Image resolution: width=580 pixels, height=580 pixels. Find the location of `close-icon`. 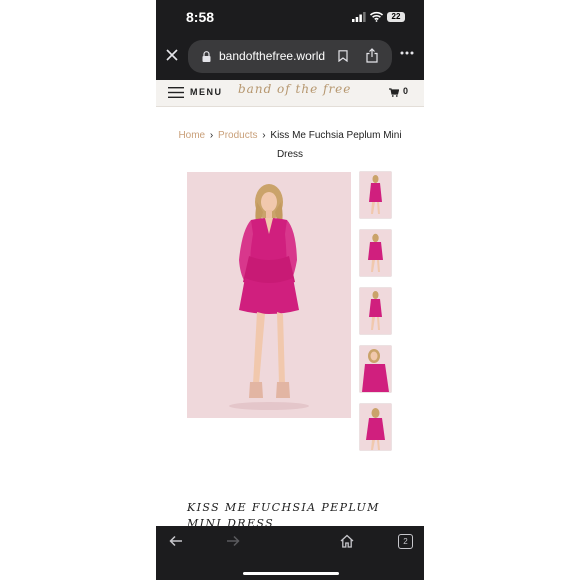

close-icon is located at coordinates (172, 55).